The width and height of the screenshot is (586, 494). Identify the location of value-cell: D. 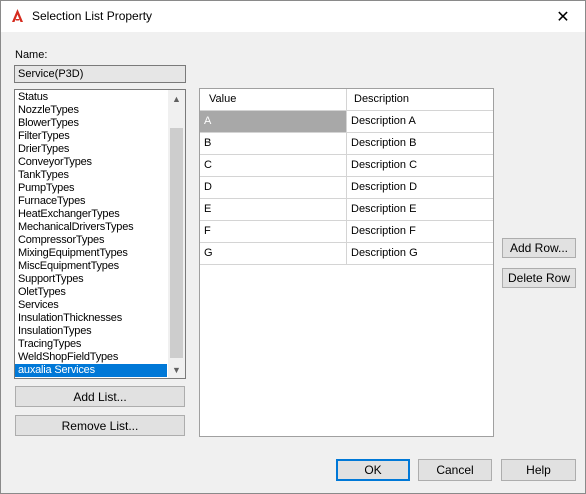
(273, 187).